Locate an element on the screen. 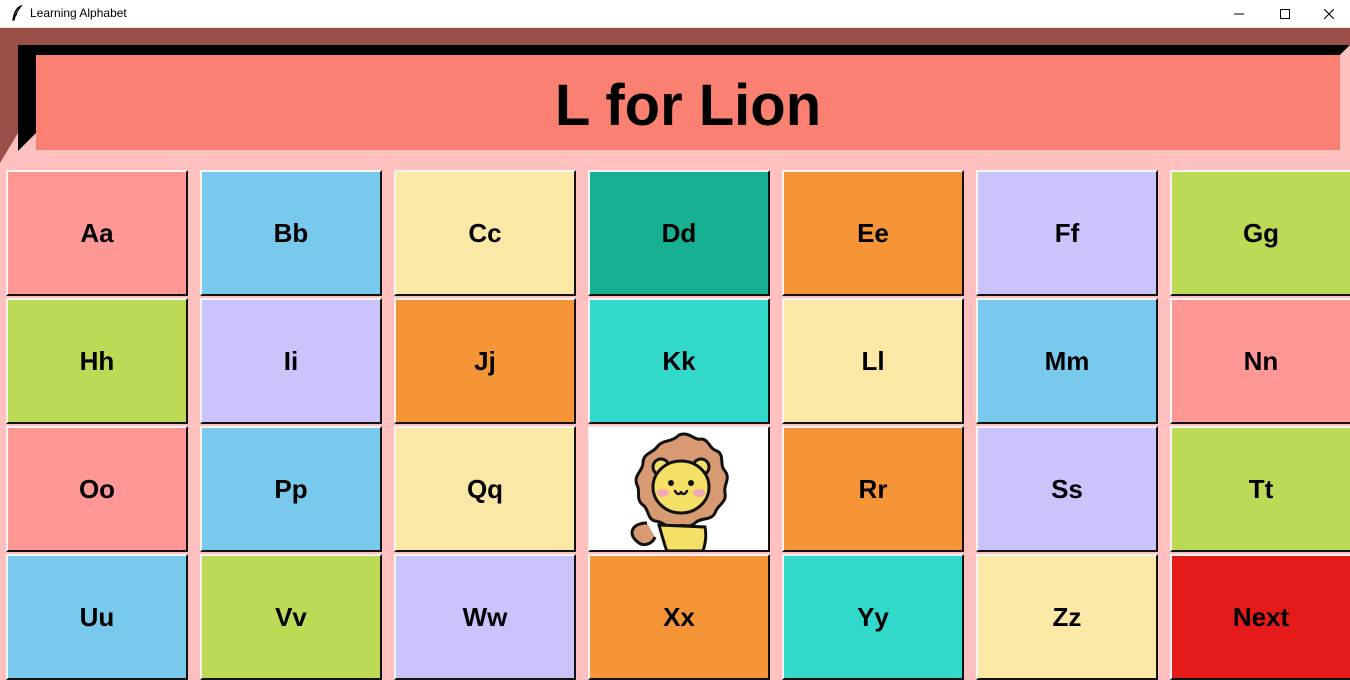 This screenshot has width=1350, height=680. letter-tile-yy: Yy is located at coordinates (873, 617).